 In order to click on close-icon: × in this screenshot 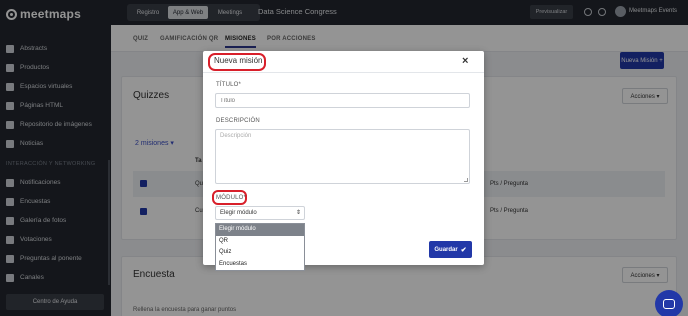, I will do `click(465, 61)`.